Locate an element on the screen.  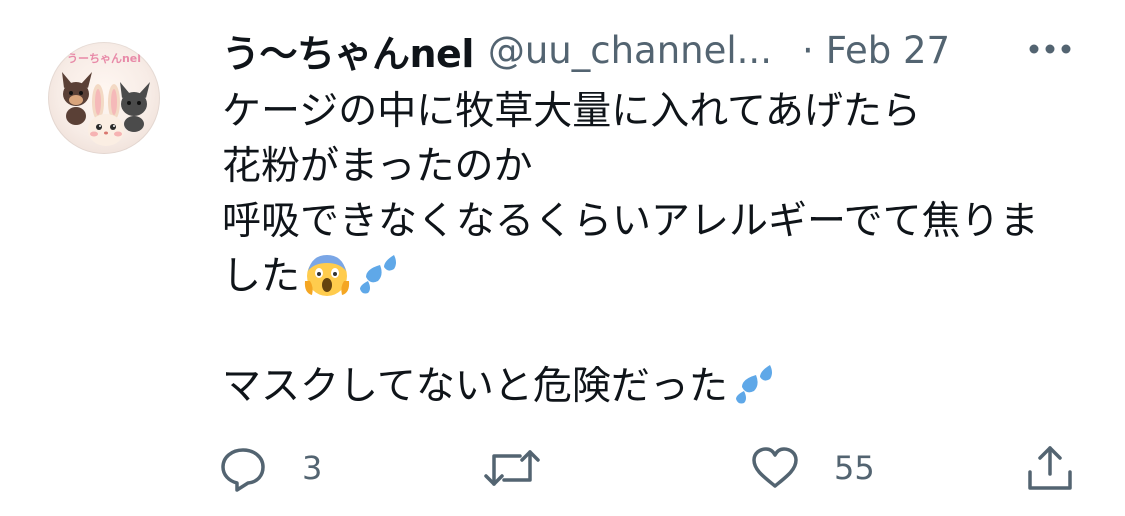
tweet-date: Feb 27 is located at coordinates (888, 50).